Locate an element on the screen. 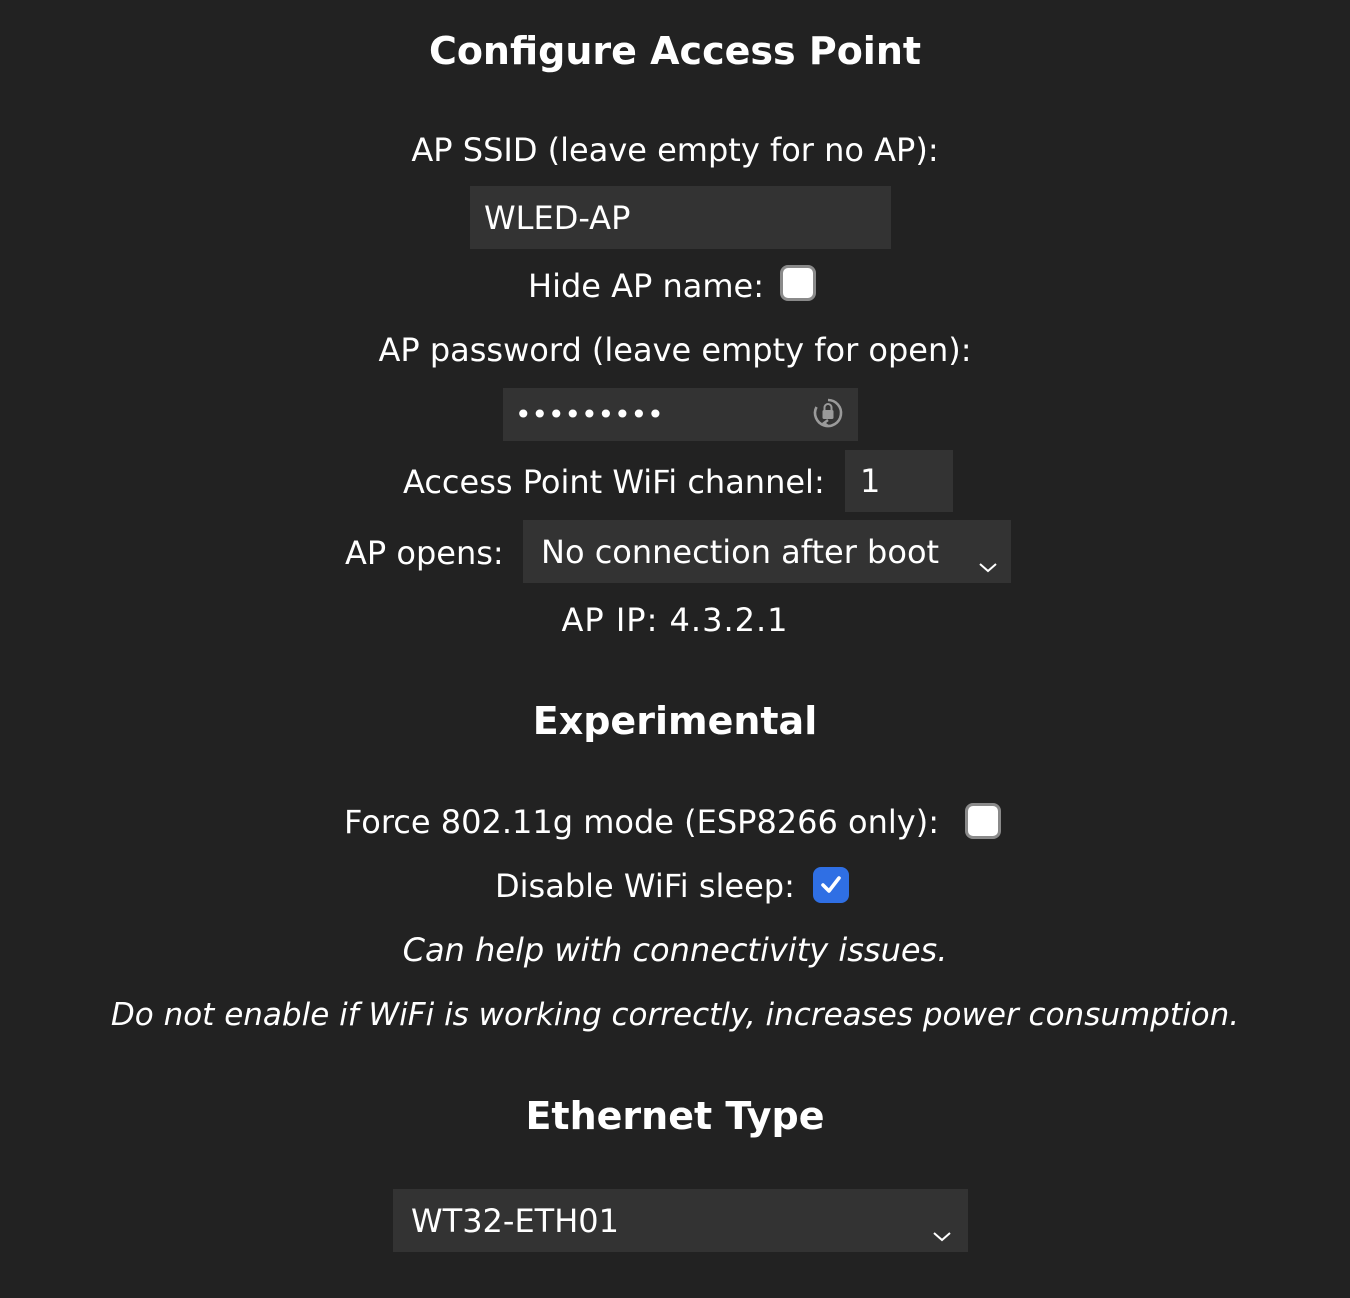 Image resolution: width=1350 pixels, height=1298 pixels. ap-channel-value: 1 is located at coordinates (870, 481).